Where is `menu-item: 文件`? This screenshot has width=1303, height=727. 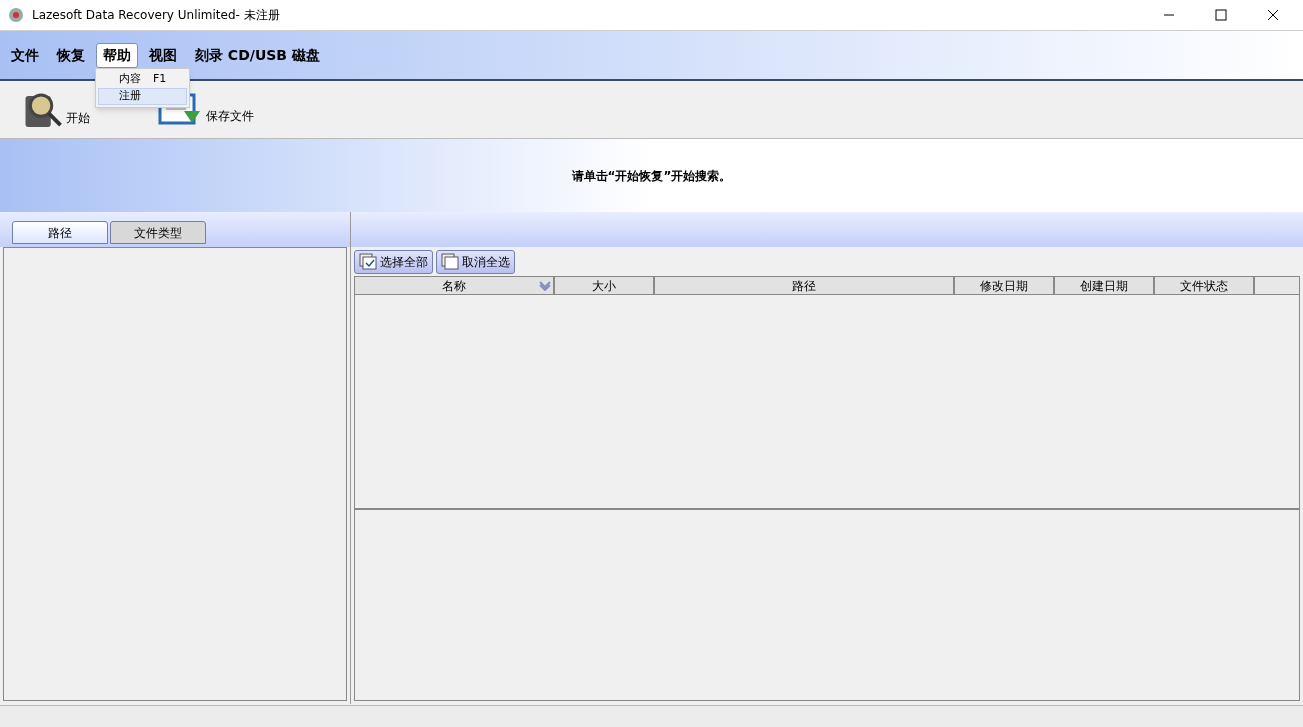
menu-item: 文件 is located at coordinates (25, 55).